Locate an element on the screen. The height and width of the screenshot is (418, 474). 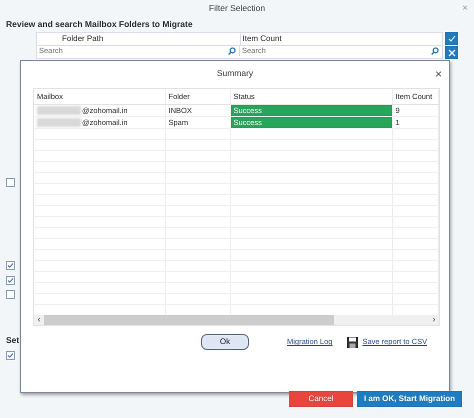
scroll-right-button: › is located at coordinates (434, 320).